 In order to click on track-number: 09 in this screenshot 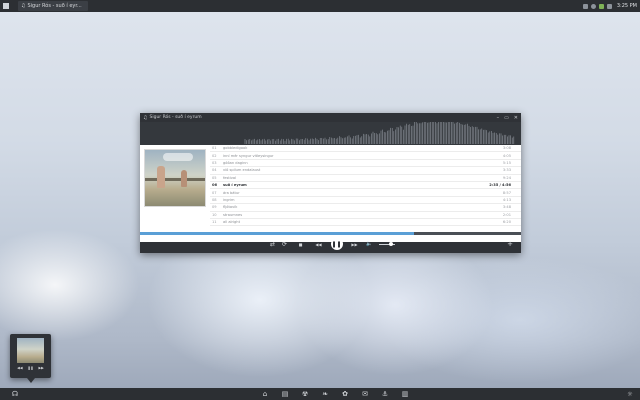, I will do `click(214, 207)`.